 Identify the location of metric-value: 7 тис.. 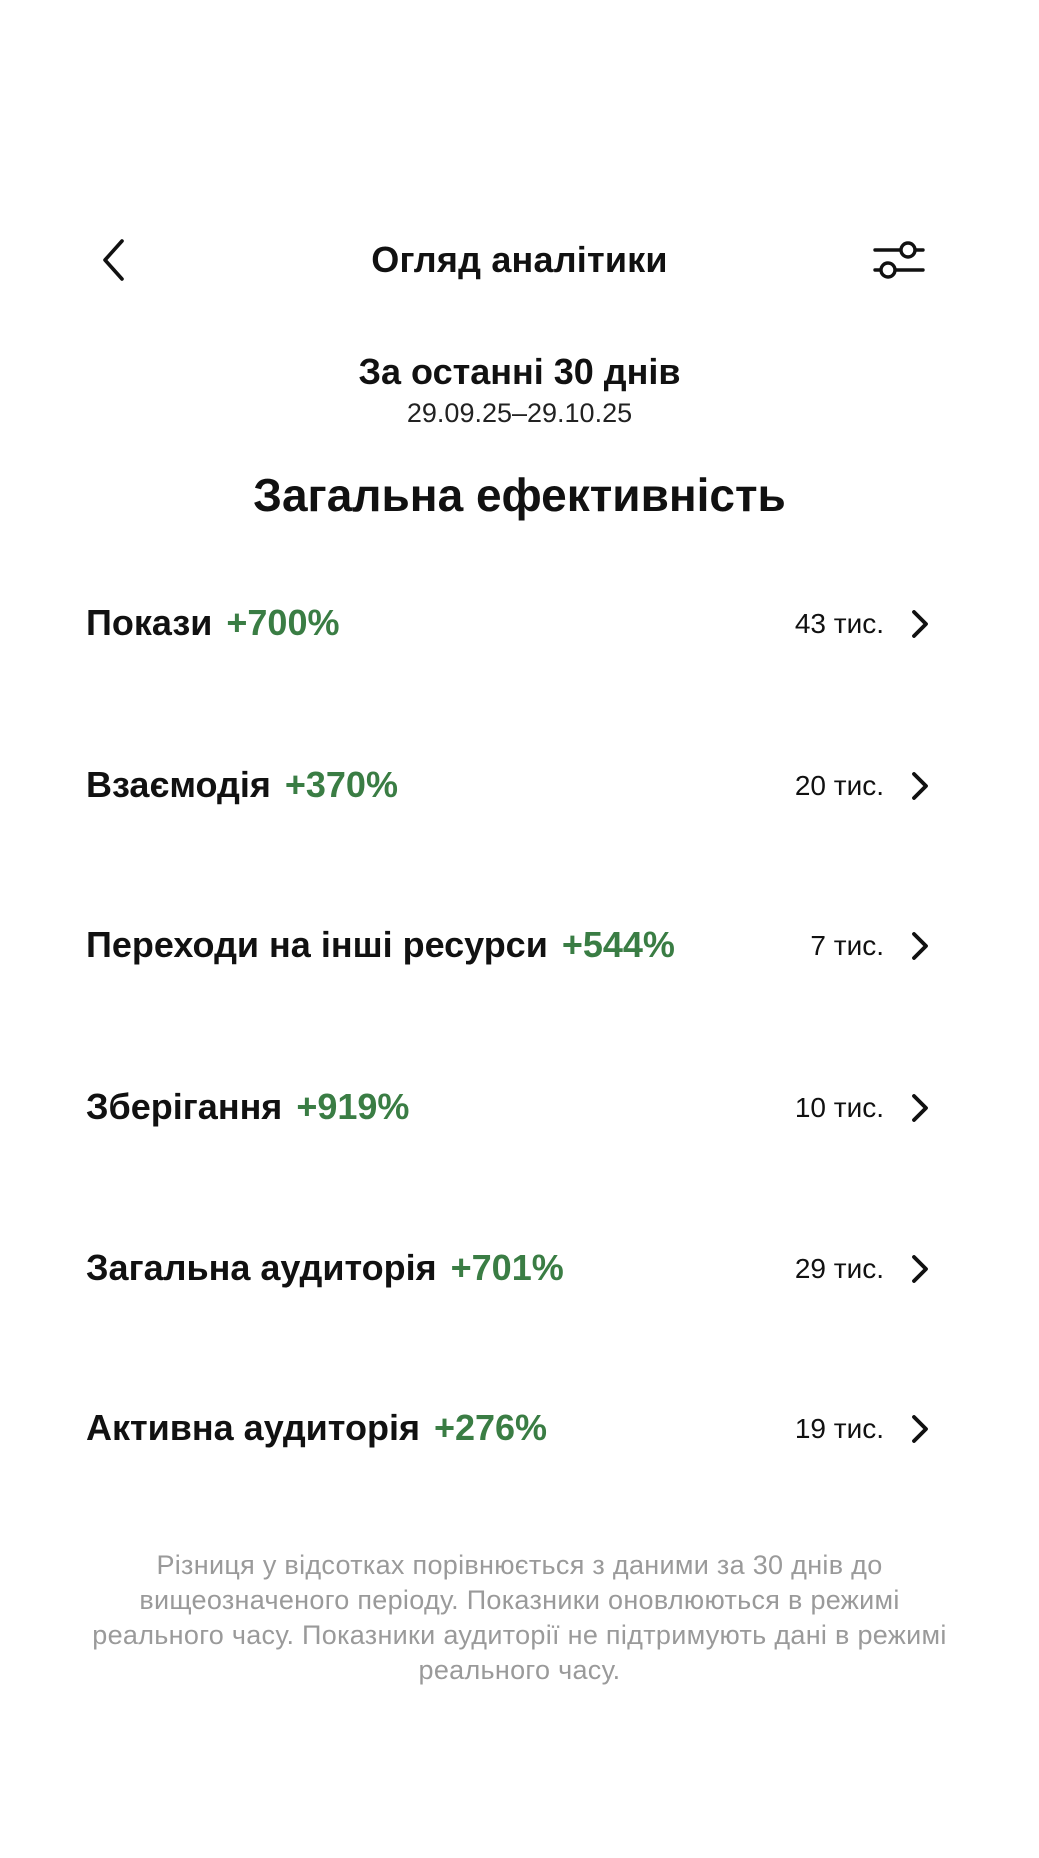
(847, 945).